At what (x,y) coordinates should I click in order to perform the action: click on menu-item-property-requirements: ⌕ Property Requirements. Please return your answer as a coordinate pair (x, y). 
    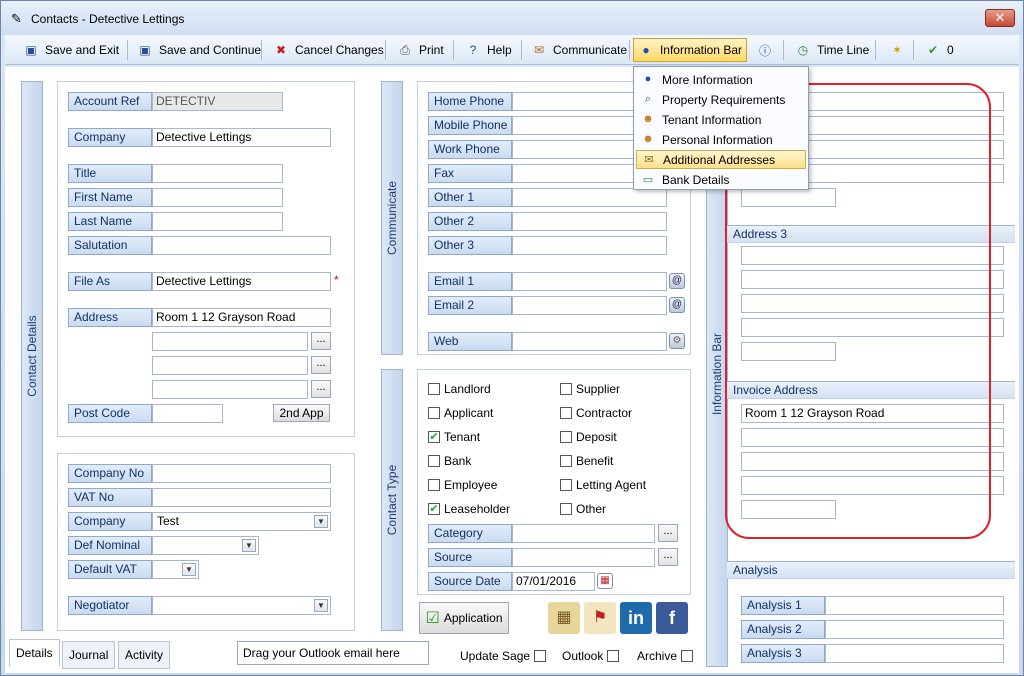
    Looking at the image, I should click on (721, 99).